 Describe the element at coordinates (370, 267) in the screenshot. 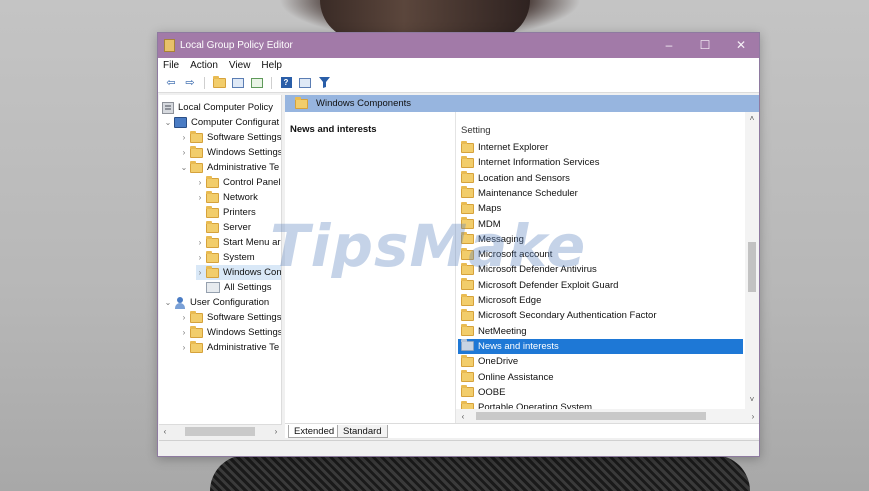

I see `description-pane: News and interests` at that location.